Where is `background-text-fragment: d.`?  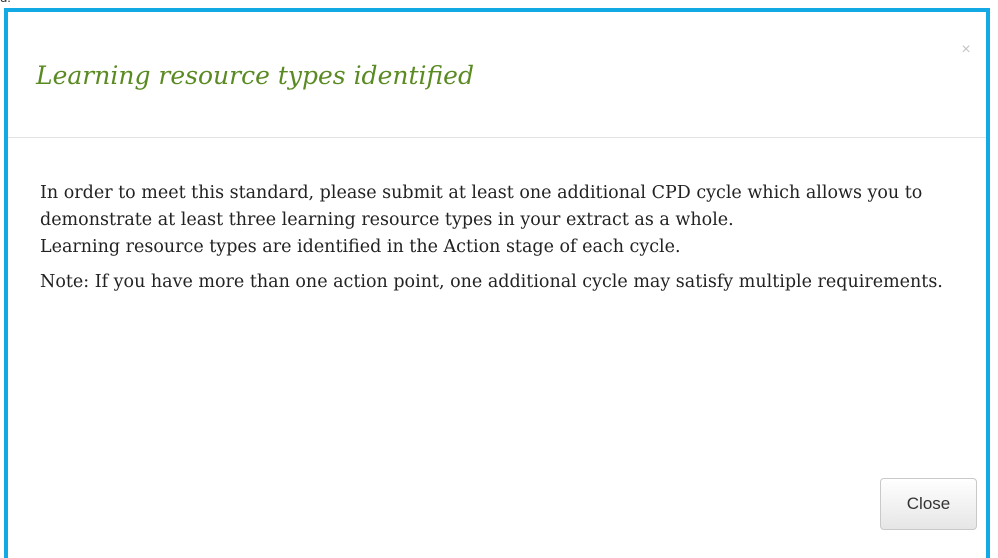
background-text-fragment: d. is located at coordinates (5, 2).